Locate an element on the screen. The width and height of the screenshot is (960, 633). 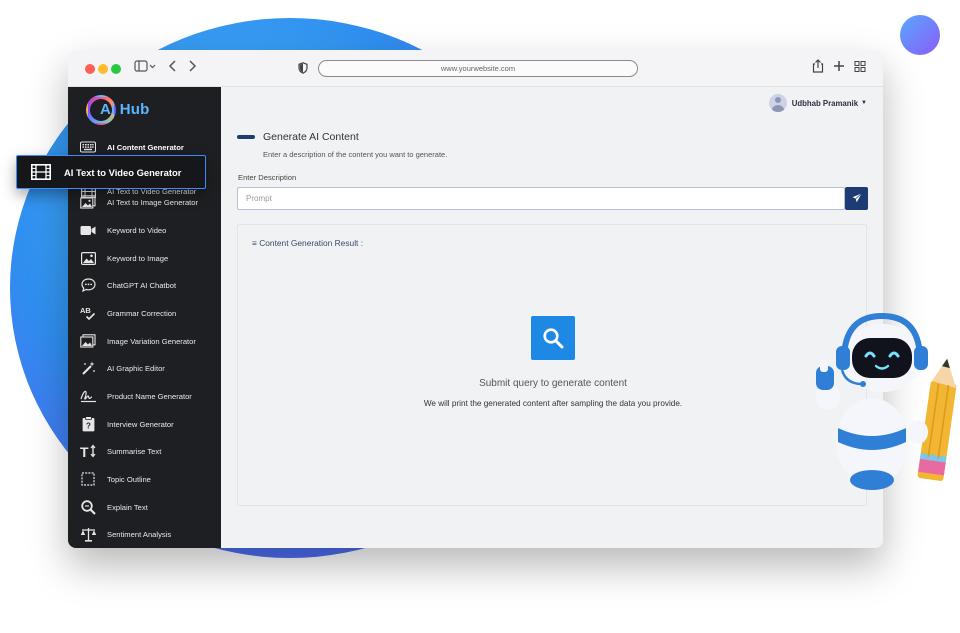
sidebar-item-label: ChatGPT AI Chatbot is located at coordinates (142, 285).